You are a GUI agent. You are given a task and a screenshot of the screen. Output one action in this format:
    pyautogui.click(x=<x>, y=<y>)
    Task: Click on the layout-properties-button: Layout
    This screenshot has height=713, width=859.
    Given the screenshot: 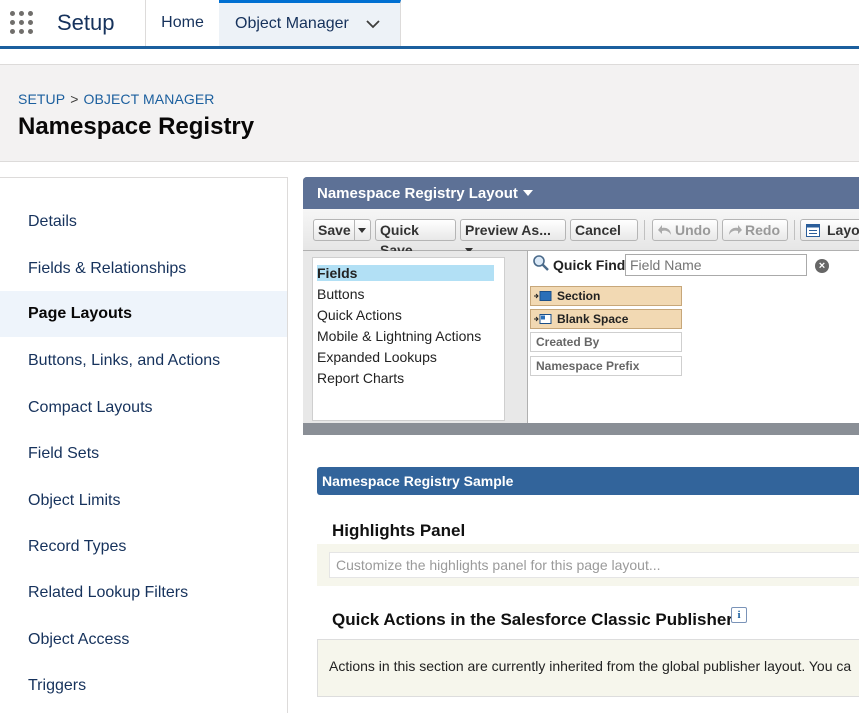 What is the action you would take?
    pyautogui.click(x=829, y=230)
    